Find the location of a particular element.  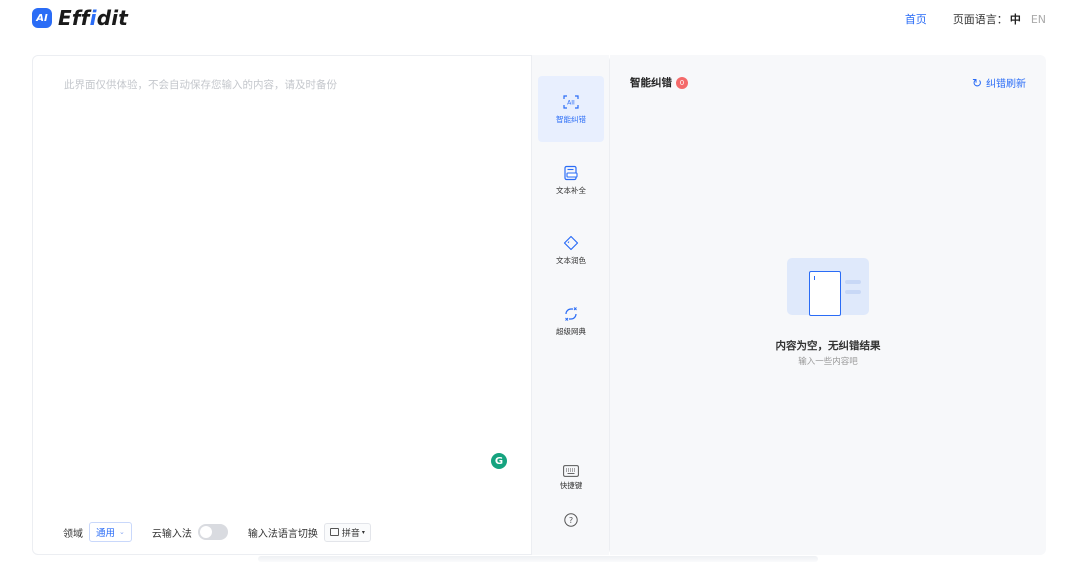

tool-sidebar: AII 智能纠错 文本补全 文本润色 超级网典 快捷键 ? is located at coordinates (570, 305).